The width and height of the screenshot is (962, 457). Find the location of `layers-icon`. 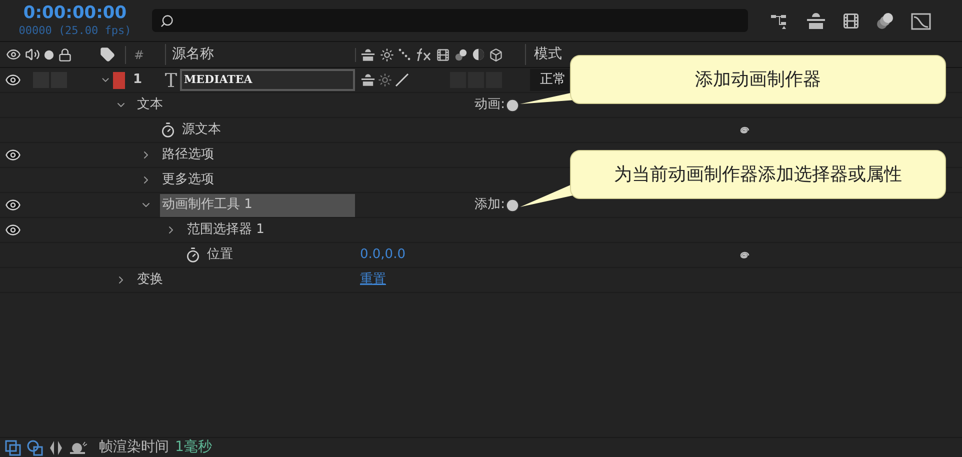

layers-icon is located at coordinates (13, 448).